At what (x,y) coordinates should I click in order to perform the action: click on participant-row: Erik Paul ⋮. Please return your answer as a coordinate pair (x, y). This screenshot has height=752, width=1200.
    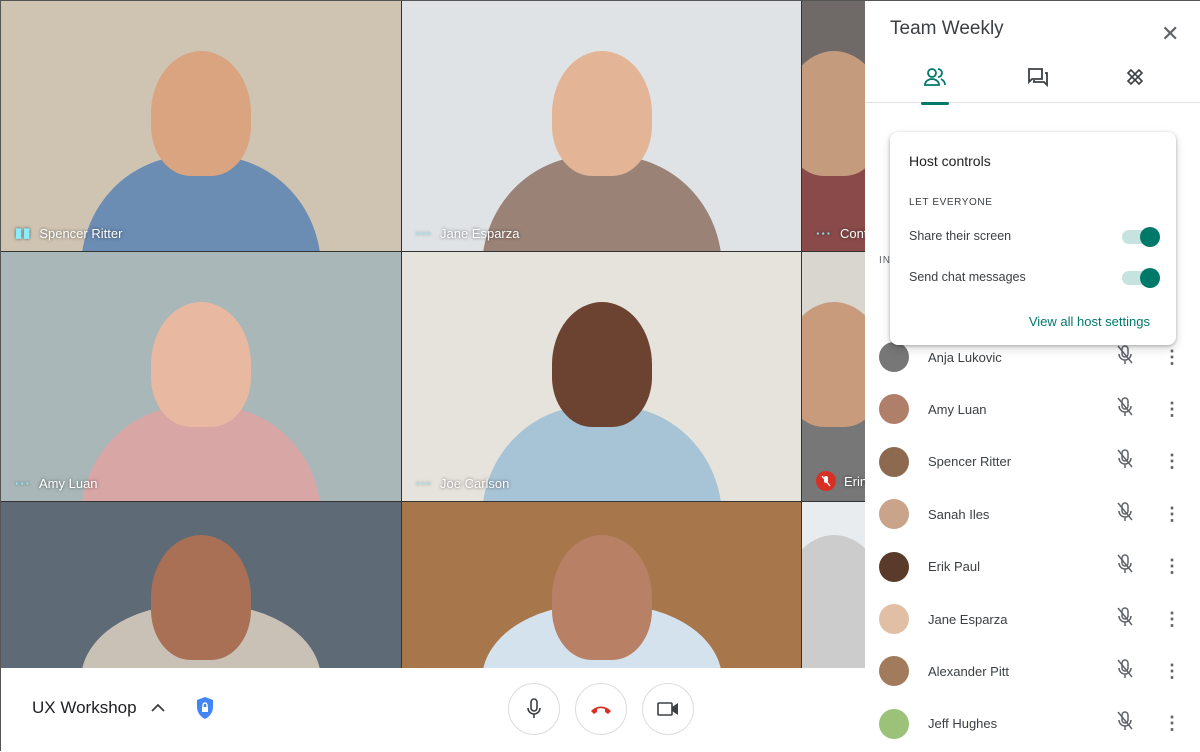
    Looking at the image, I should click on (1032, 567).